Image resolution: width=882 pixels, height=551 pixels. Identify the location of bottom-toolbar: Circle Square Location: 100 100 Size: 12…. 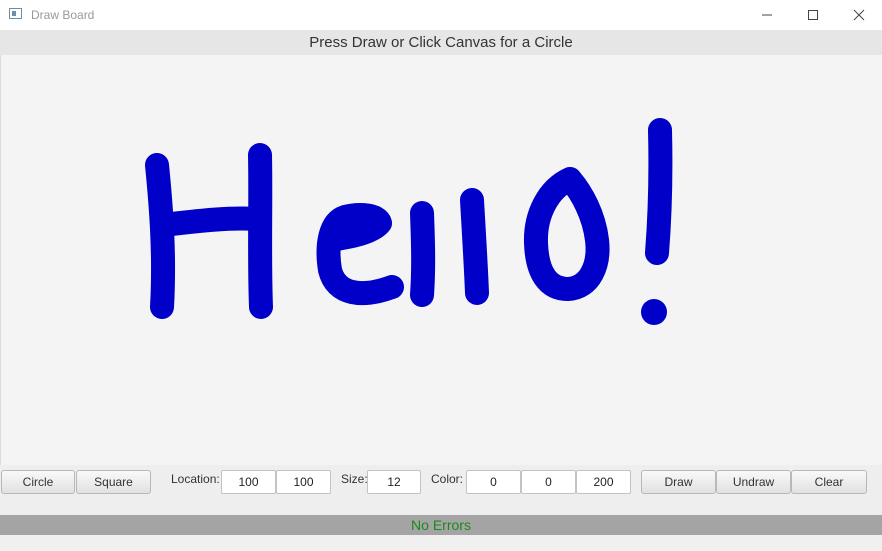
(441, 490).